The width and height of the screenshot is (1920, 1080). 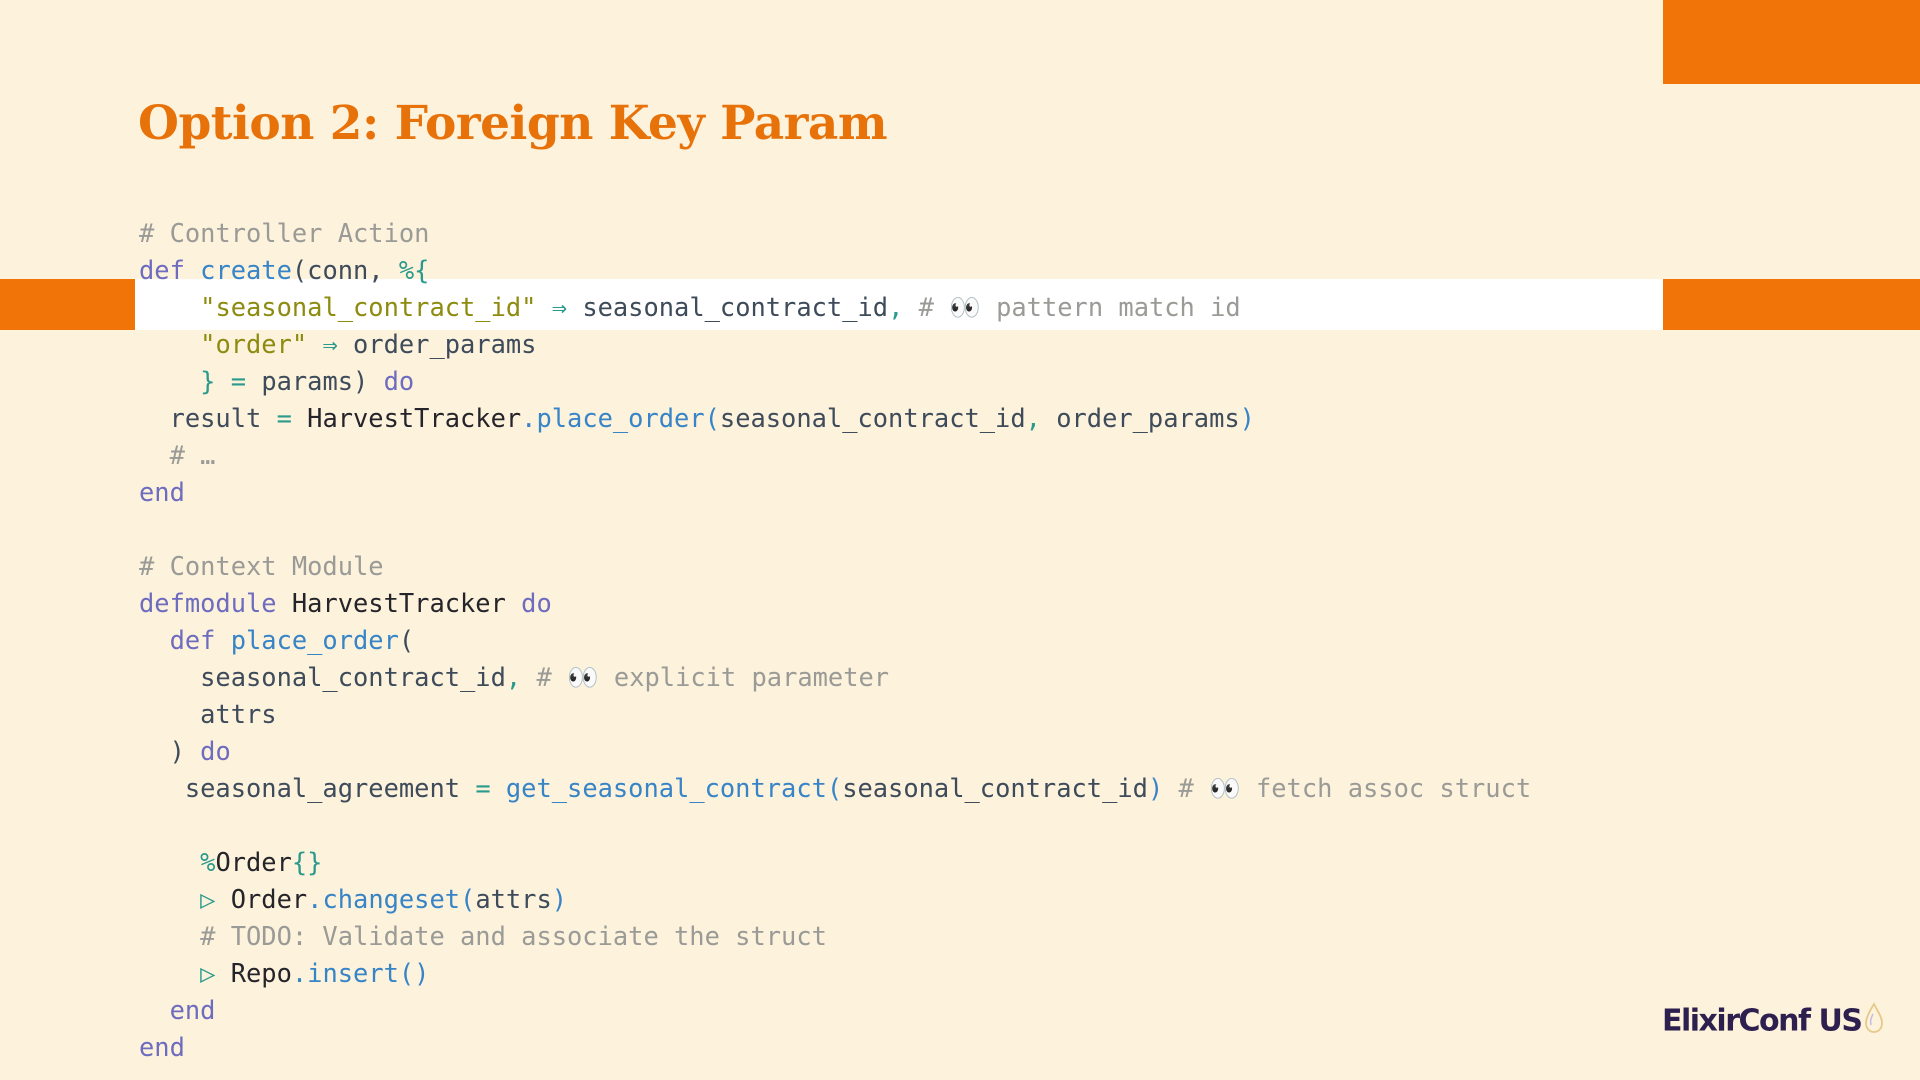 I want to click on code-token-op: %, so click(x=208, y=862).